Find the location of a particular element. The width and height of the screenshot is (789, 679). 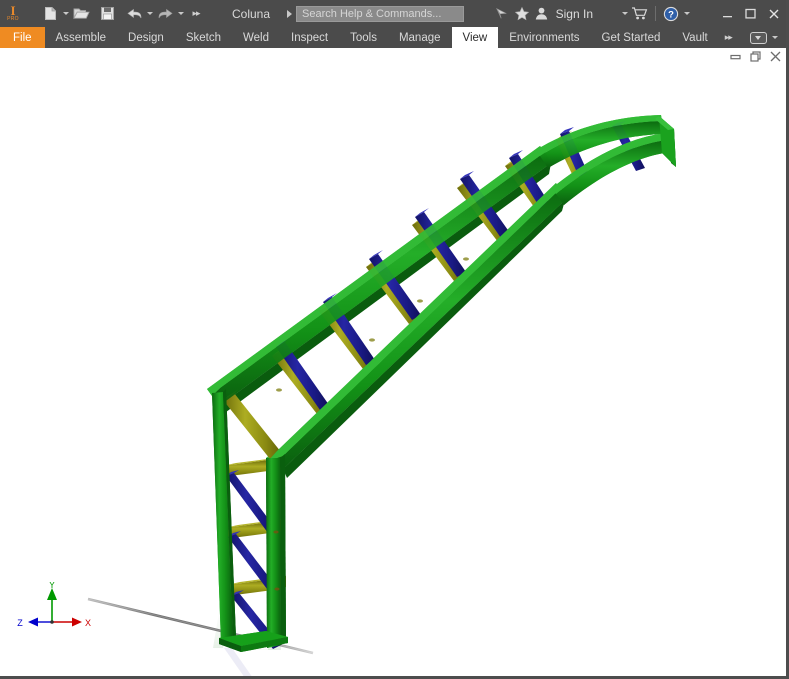

ribbon-overflow-icon: ▸▸ is located at coordinates (728, 37).